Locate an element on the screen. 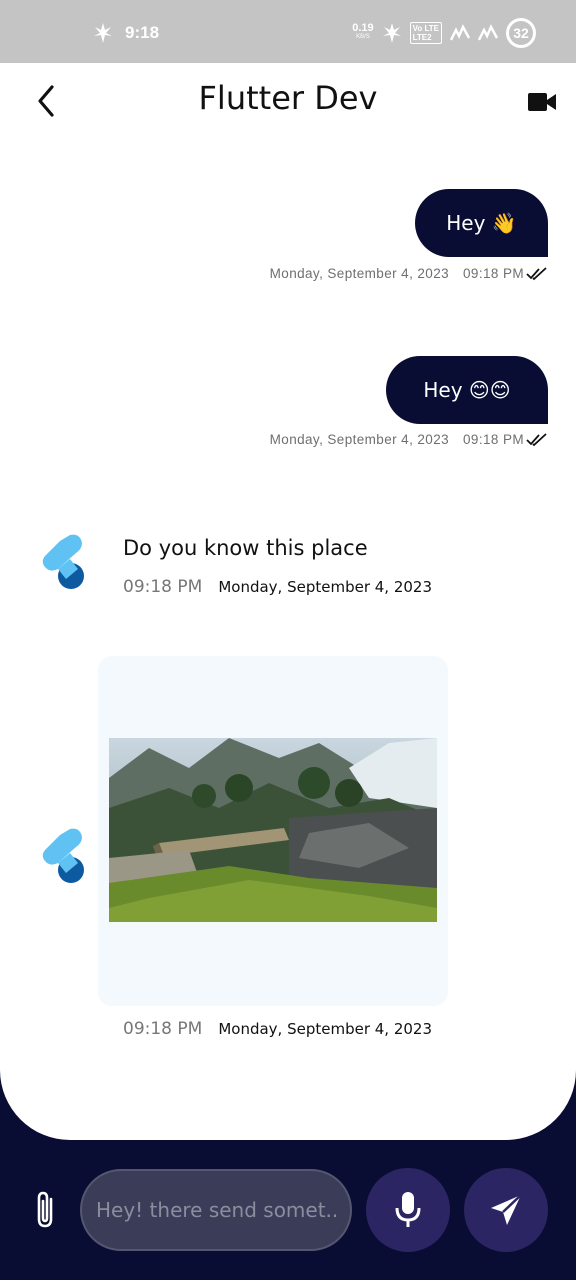  network-speed-value: 0.19 is located at coordinates (363, 28).